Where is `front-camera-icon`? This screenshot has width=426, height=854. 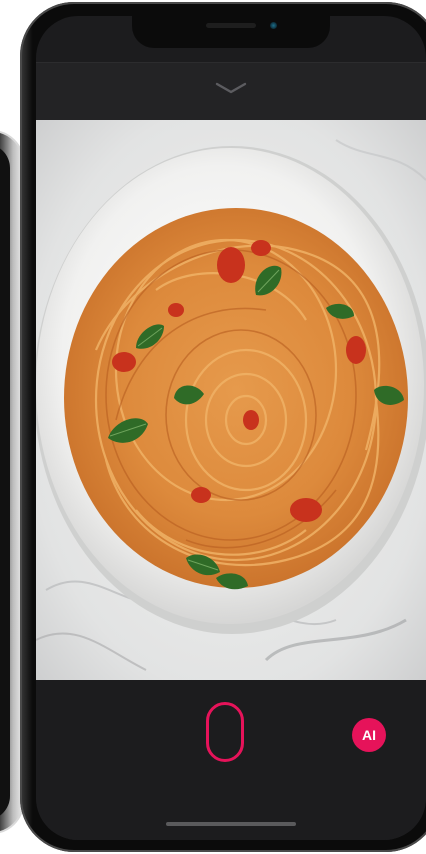 front-camera-icon is located at coordinates (273, 25).